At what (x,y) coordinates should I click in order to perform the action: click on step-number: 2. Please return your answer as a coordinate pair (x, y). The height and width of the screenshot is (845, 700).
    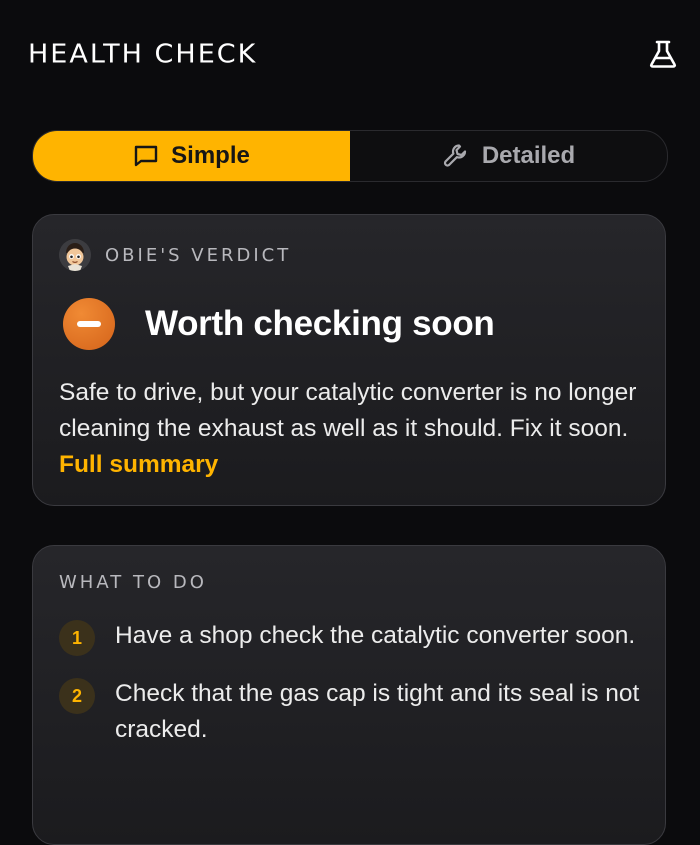
    Looking at the image, I should click on (77, 696).